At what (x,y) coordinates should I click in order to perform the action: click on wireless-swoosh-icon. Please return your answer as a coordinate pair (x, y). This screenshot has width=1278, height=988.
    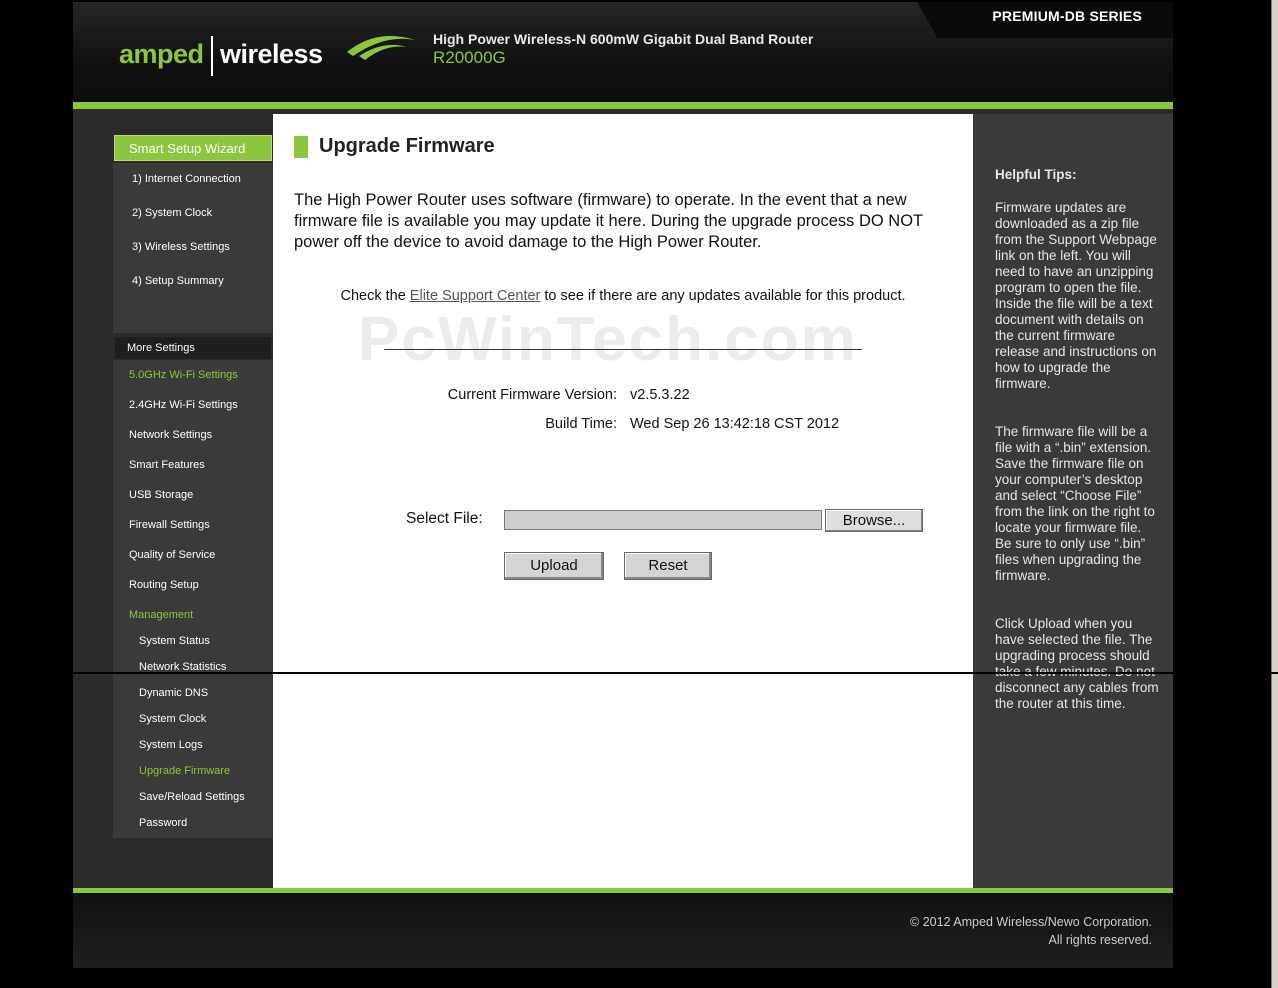
    Looking at the image, I should click on (381, 48).